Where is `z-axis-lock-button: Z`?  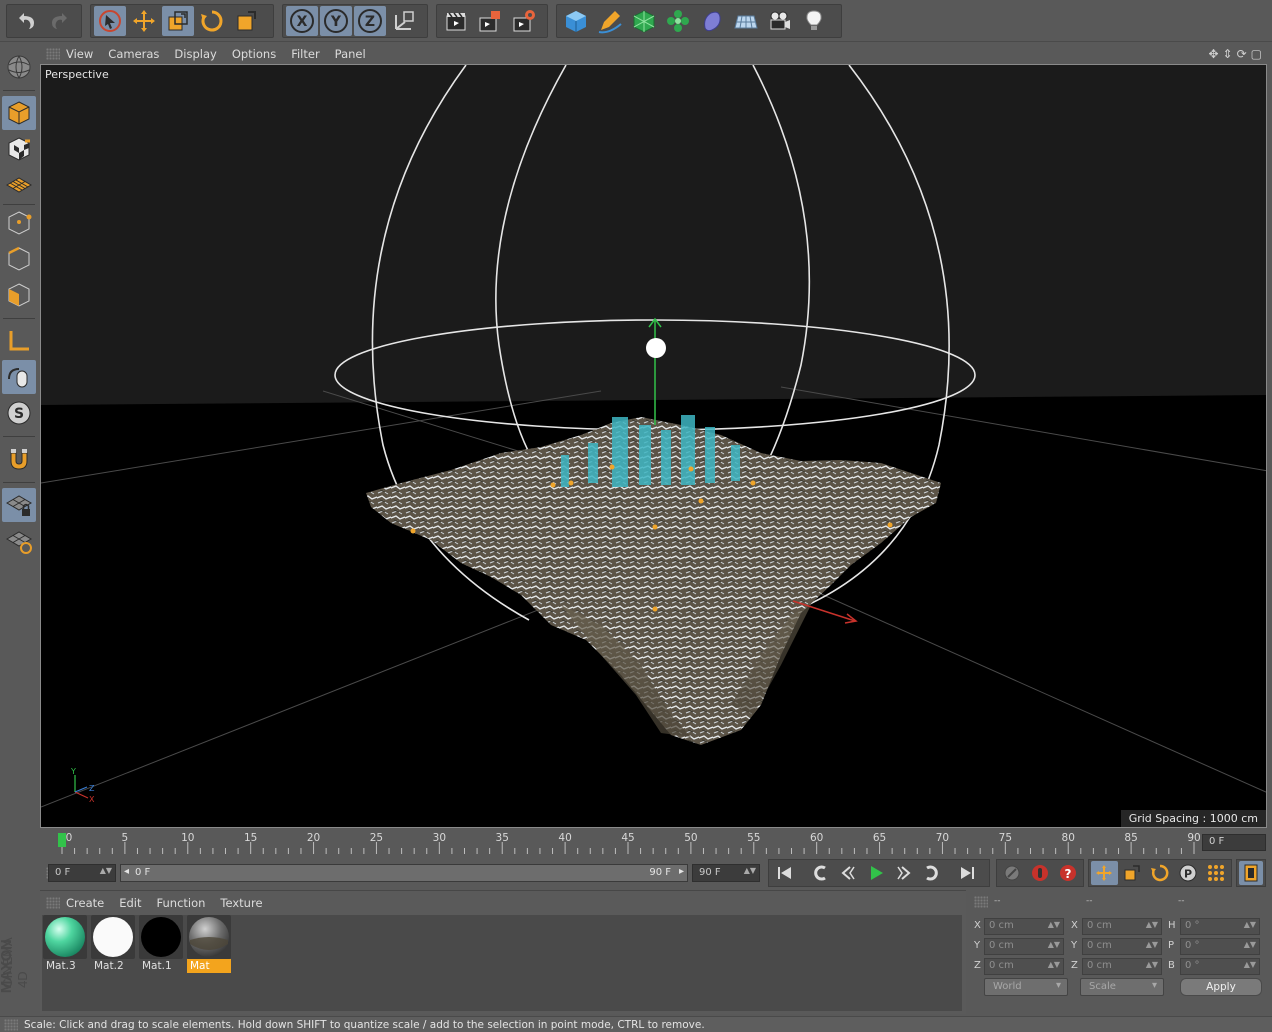
z-axis-lock-button: Z is located at coordinates (370, 21).